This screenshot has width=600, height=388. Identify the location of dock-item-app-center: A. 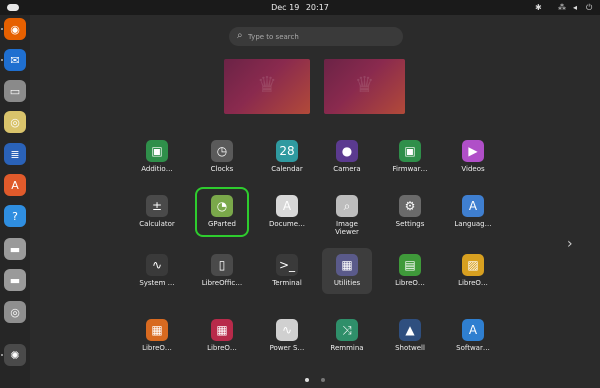
(15, 185).